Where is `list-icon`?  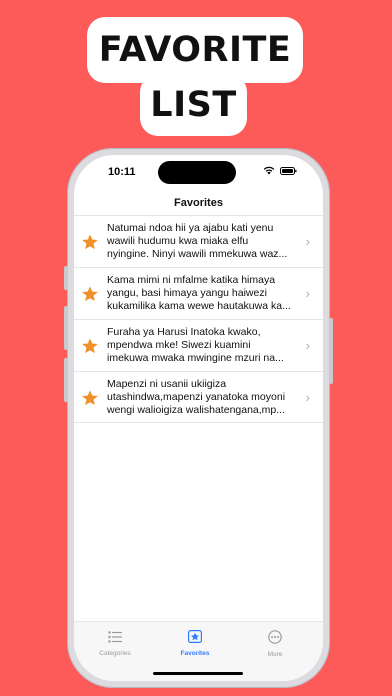
list-icon is located at coordinates (115, 637).